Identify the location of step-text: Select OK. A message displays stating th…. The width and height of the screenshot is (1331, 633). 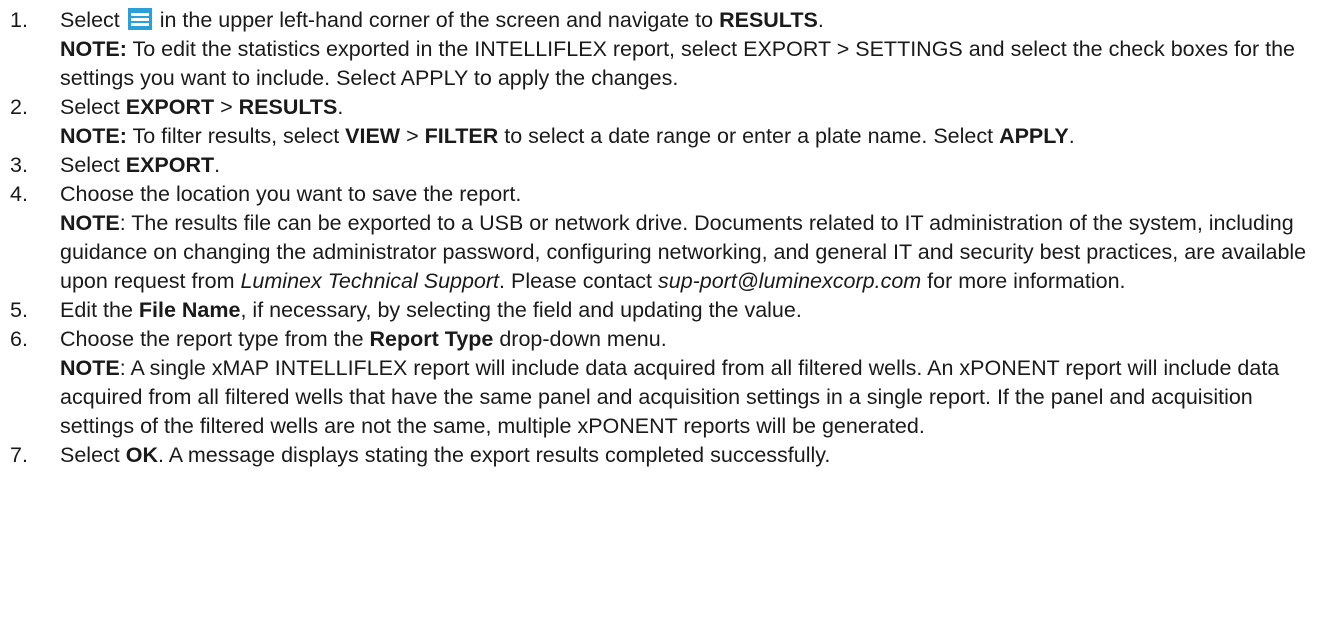
(445, 455).